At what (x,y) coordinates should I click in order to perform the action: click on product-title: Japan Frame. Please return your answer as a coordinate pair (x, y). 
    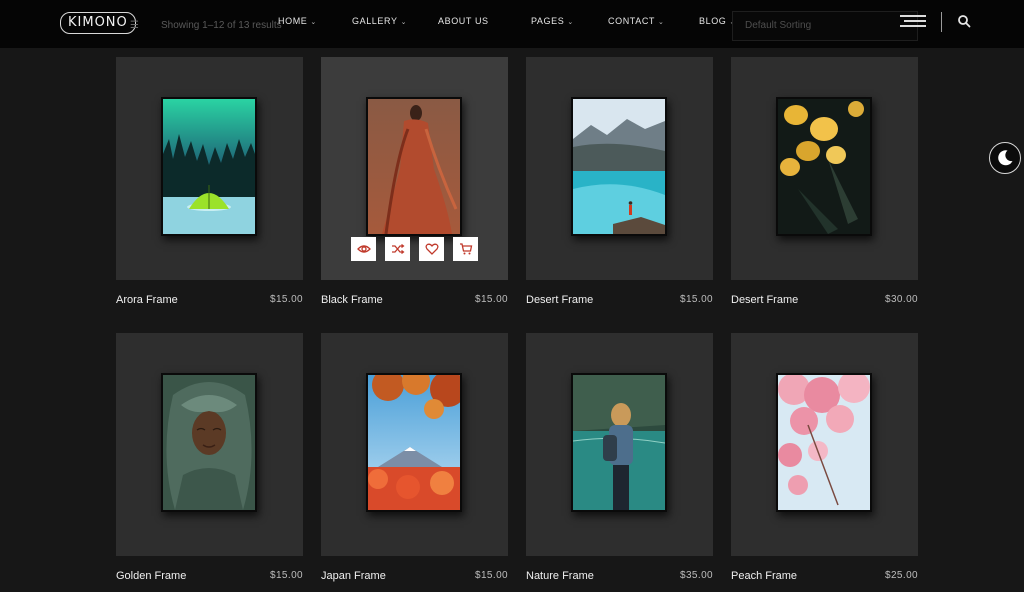
    Looking at the image, I should click on (353, 576).